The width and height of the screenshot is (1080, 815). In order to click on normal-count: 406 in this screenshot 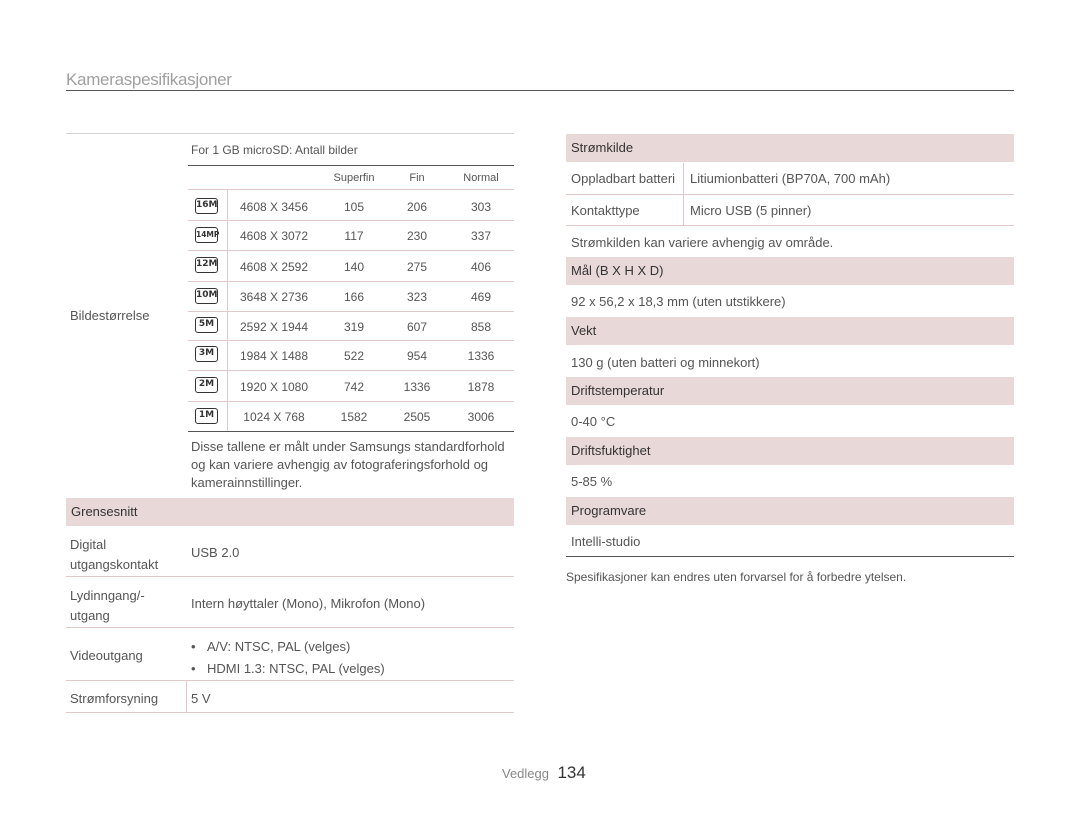, I will do `click(481, 267)`.